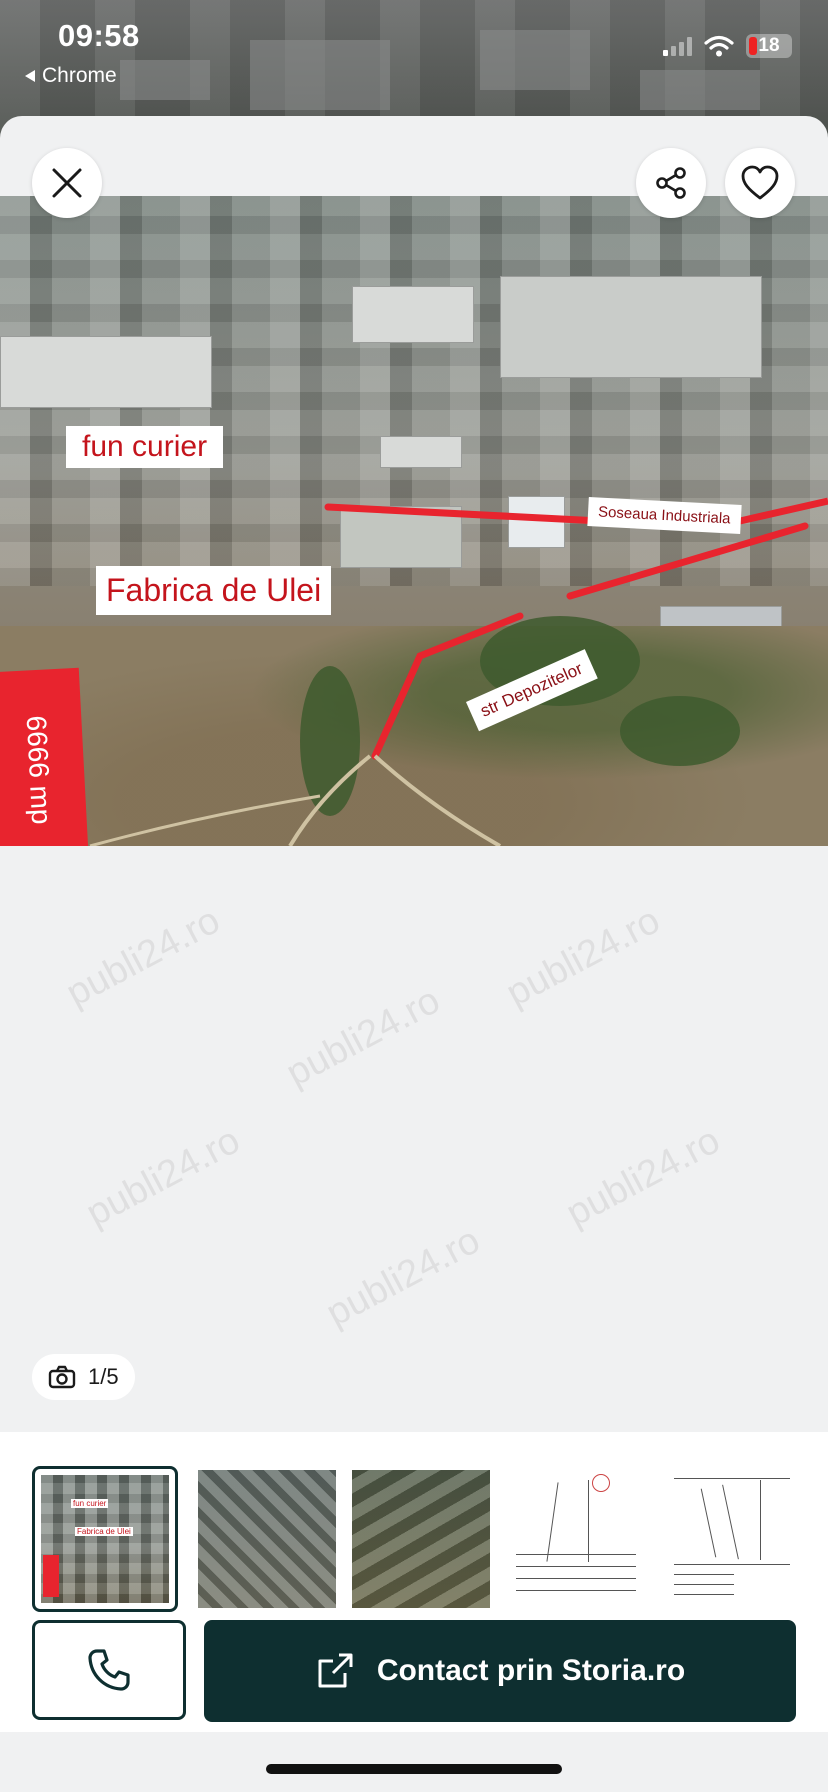  I want to click on contact-storia-button: Contact prin Storia.ro, so click(500, 1671).